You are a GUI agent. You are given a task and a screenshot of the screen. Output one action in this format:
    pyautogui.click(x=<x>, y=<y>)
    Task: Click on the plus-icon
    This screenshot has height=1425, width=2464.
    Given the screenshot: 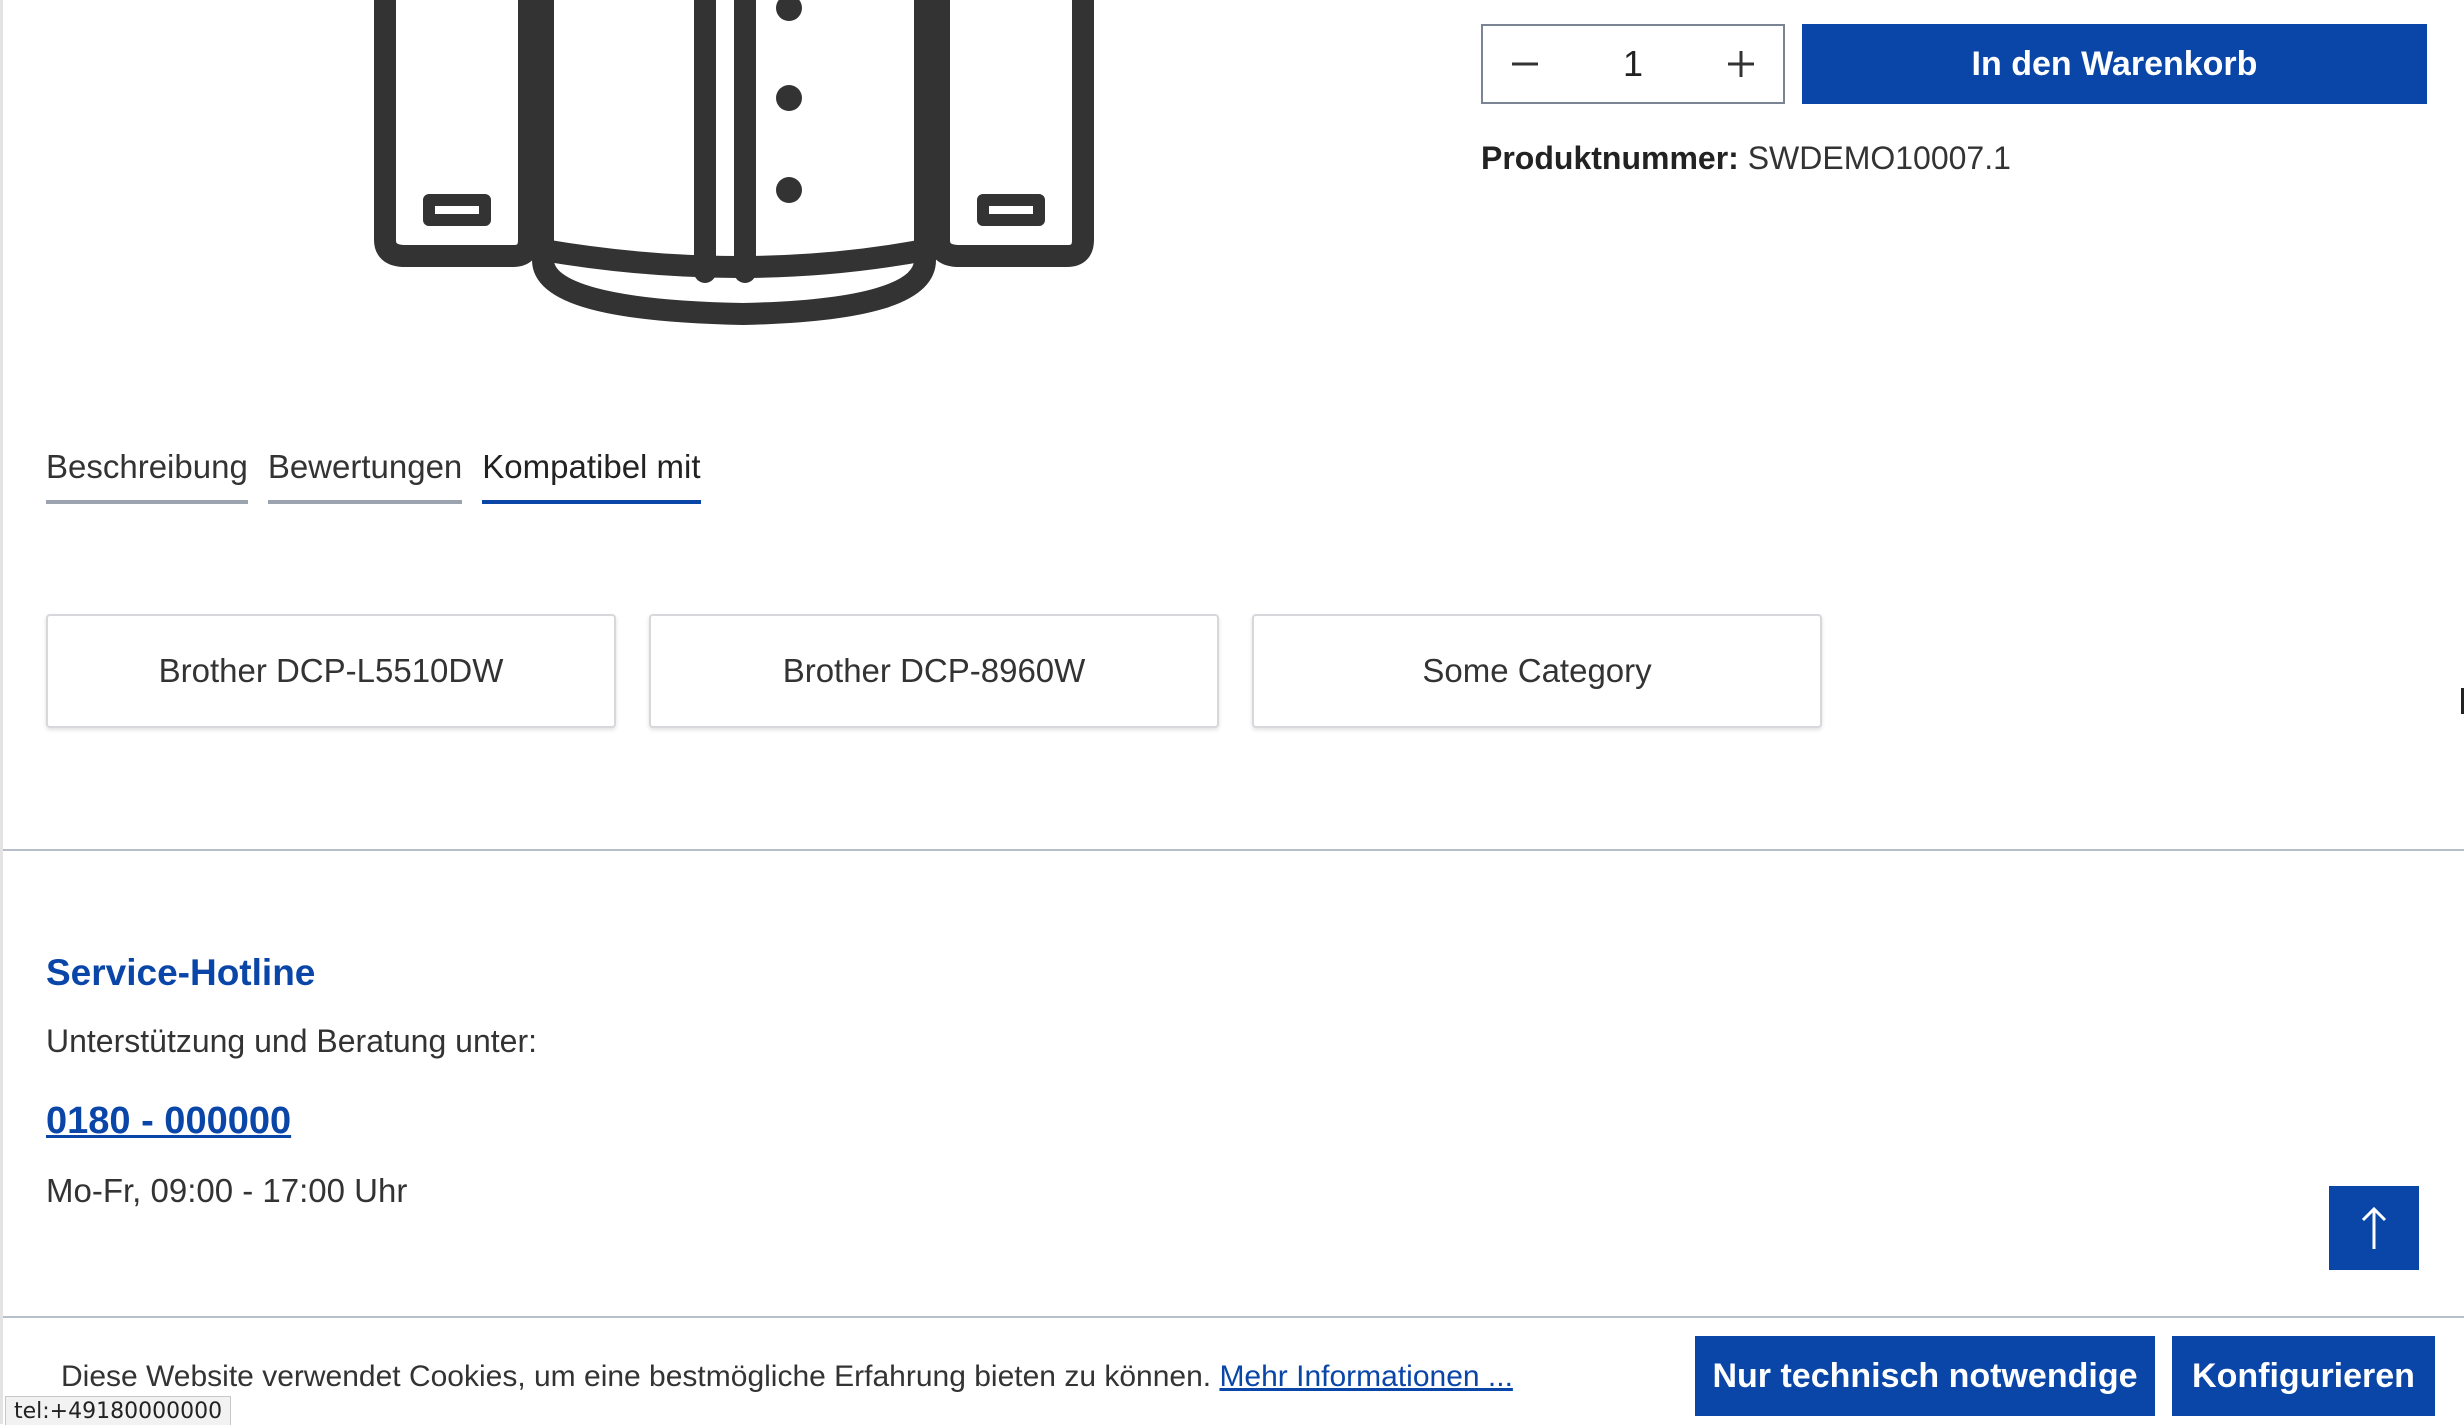 What is the action you would take?
    pyautogui.click(x=1741, y=64)
    